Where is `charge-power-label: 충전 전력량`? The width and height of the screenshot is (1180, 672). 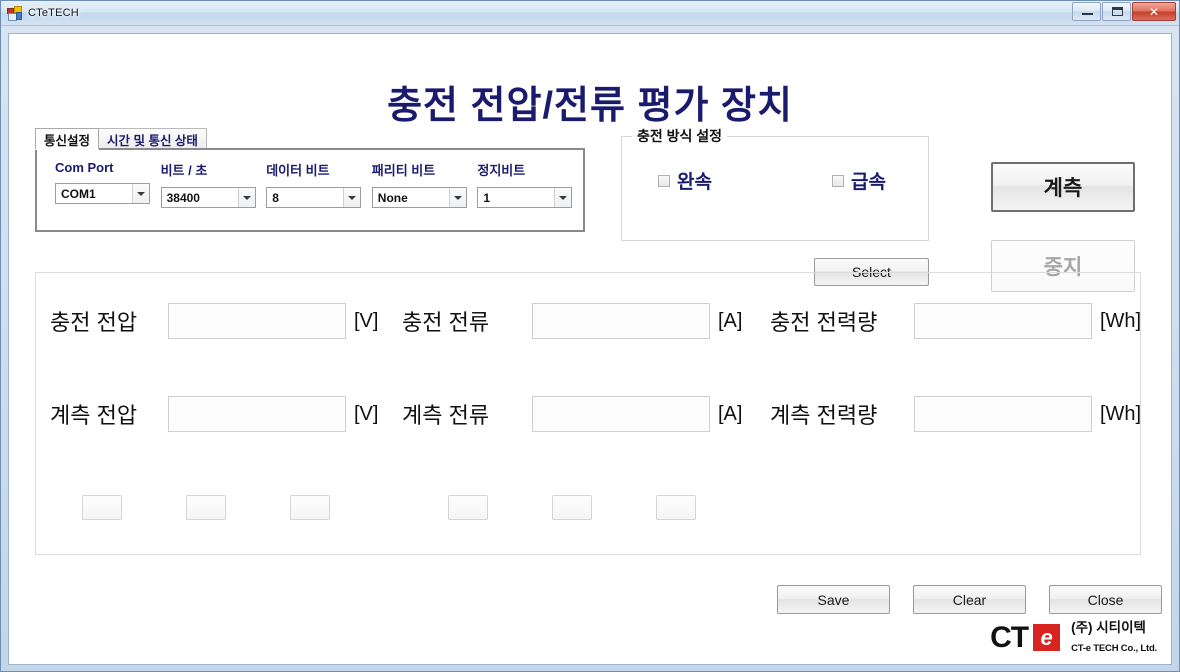
charge-power-label: 충전 전력량 is located at coordinates (824, 322).